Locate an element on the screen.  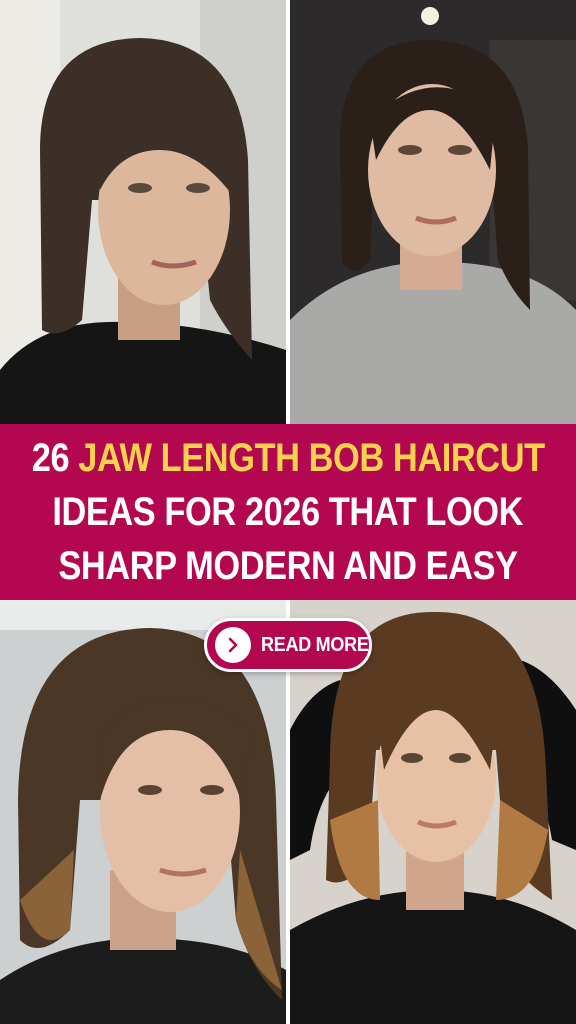
title-line-2: IDEAS FOR 2026 THAT LOOK is located at coordinates (288, 512).